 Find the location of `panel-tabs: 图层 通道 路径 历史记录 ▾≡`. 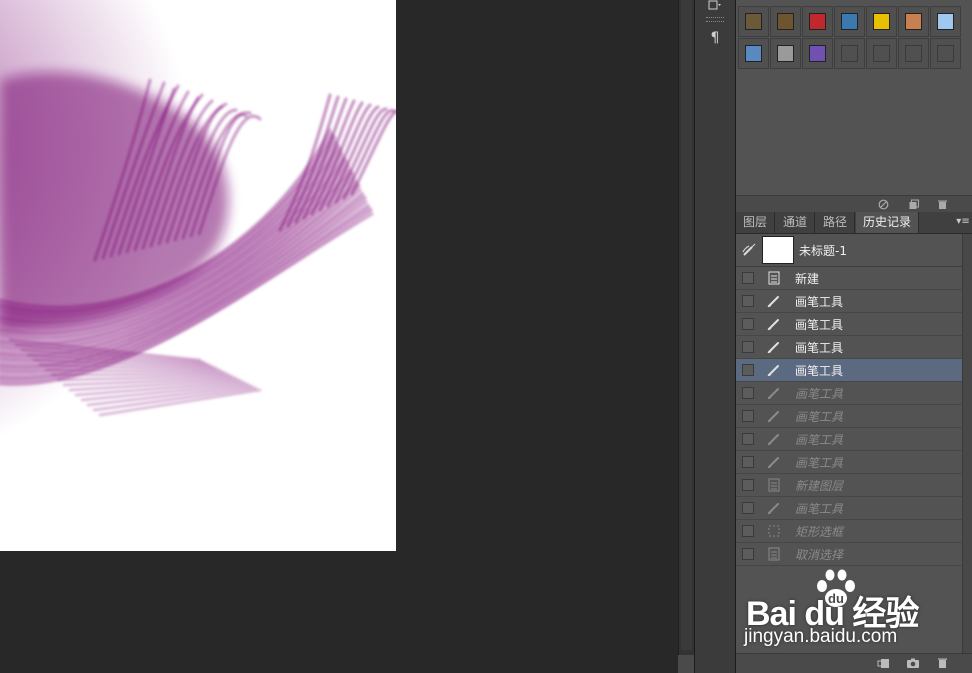

panel-tabs: 图层 通道 路径 历史记录 ▾≡ is located at coordinates (854, 223).